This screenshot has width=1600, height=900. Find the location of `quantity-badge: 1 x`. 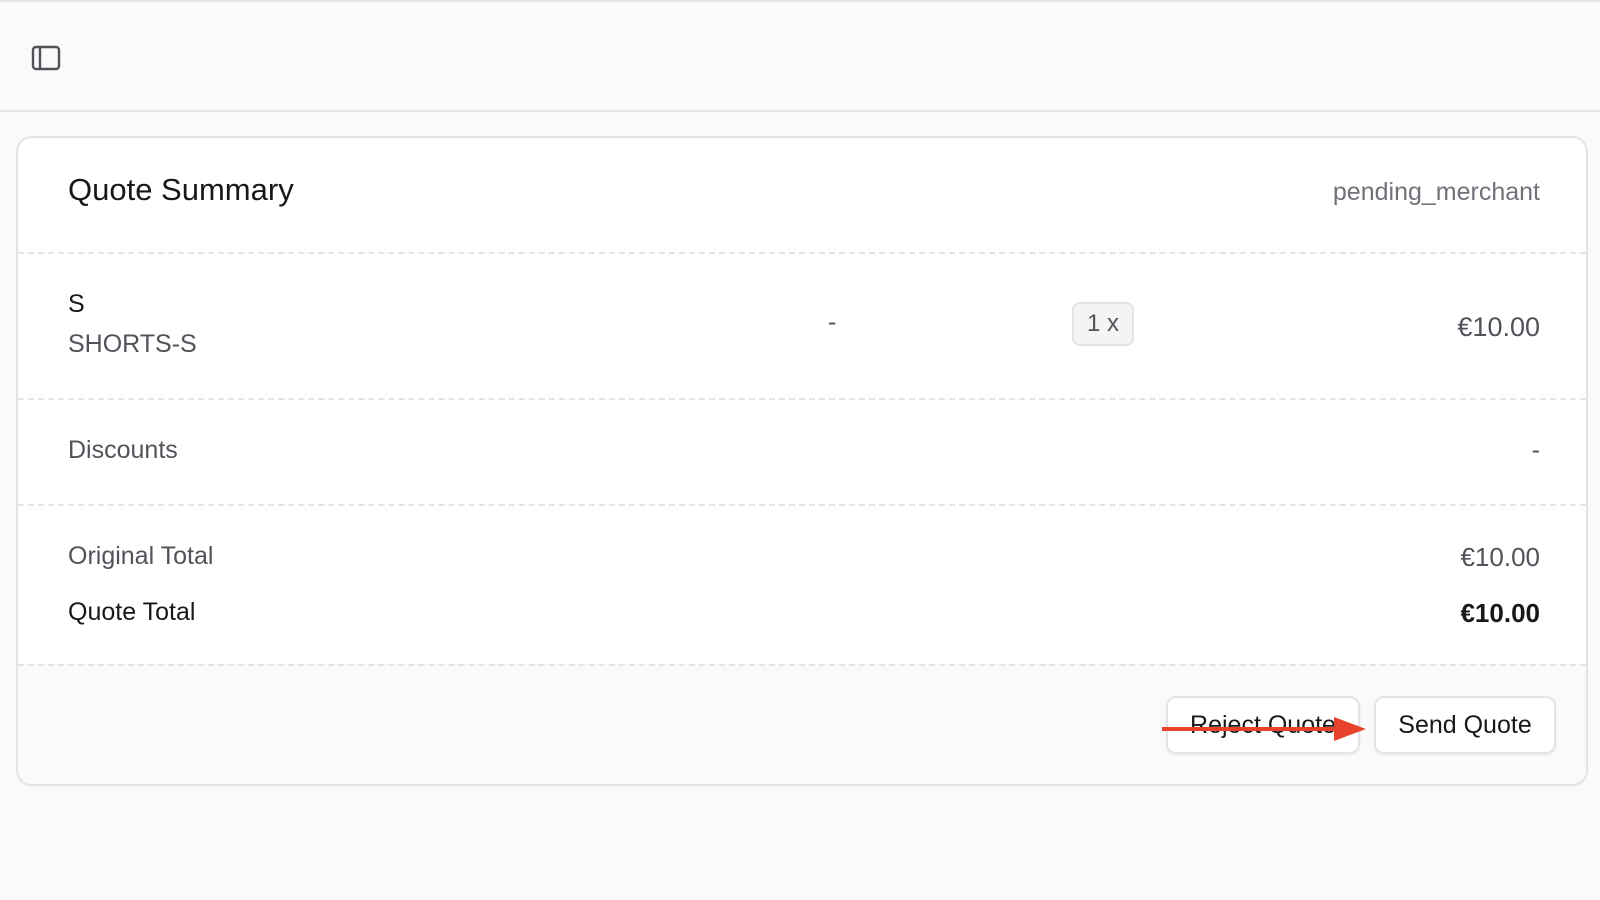

quantity-badge: 1 x is located at coordinates (1103, 324).